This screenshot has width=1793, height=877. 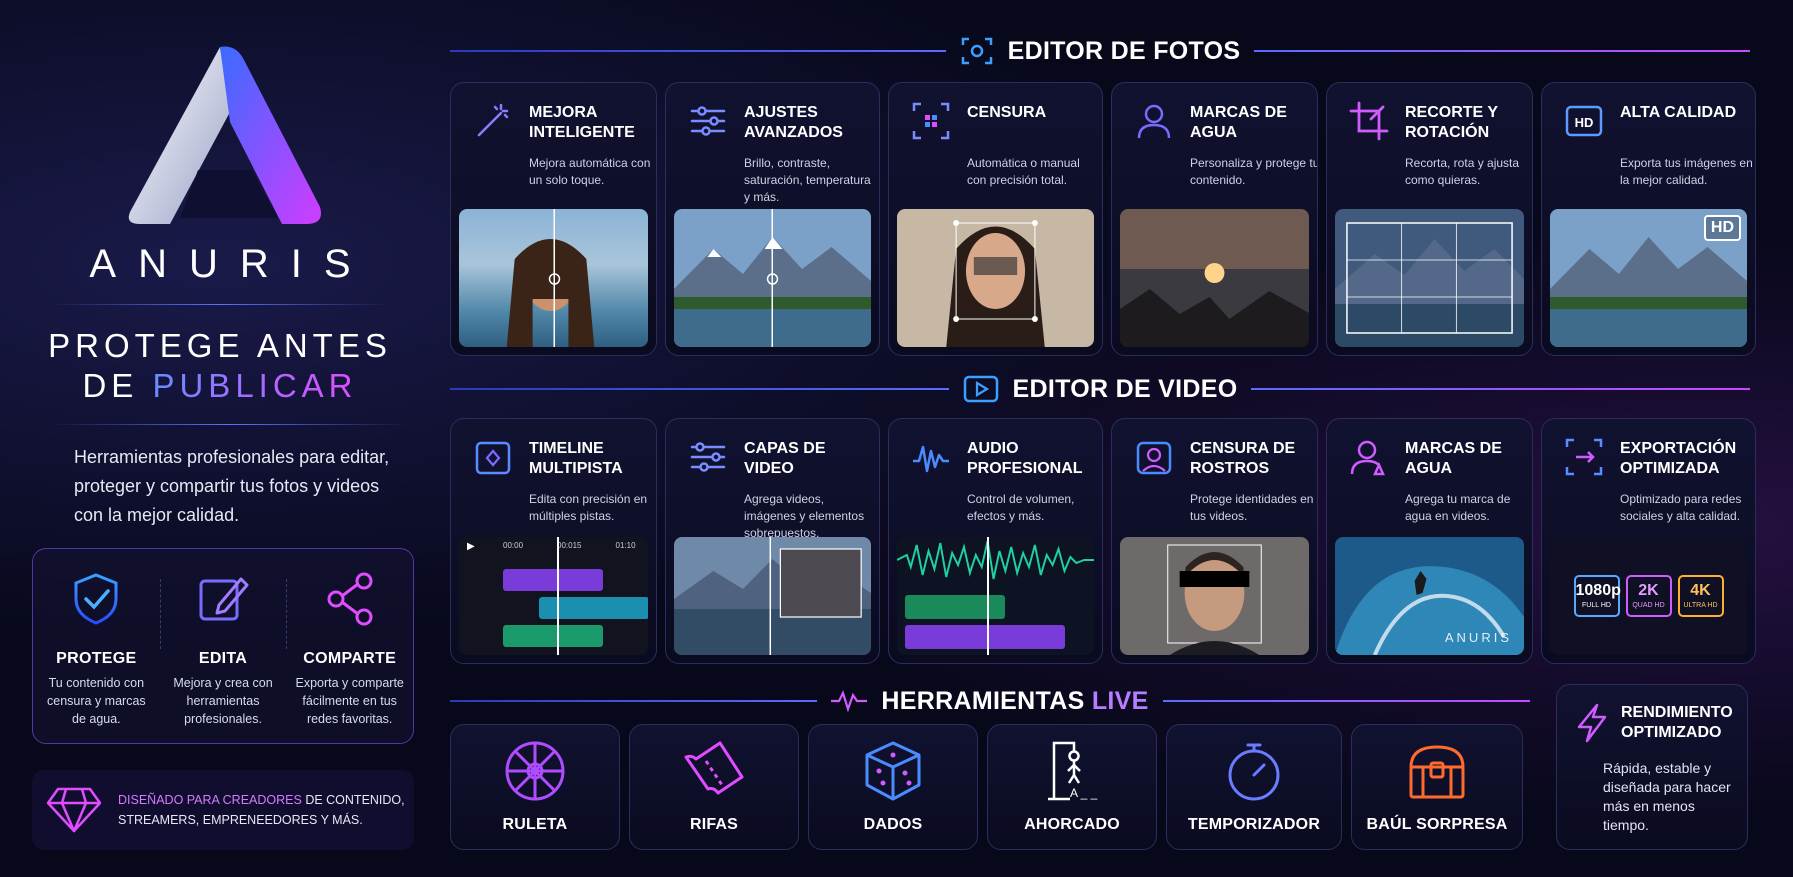 What do you see at coordinates (230, 424) in the screenshot?
I see `divider` at bounding box center [230, 424].